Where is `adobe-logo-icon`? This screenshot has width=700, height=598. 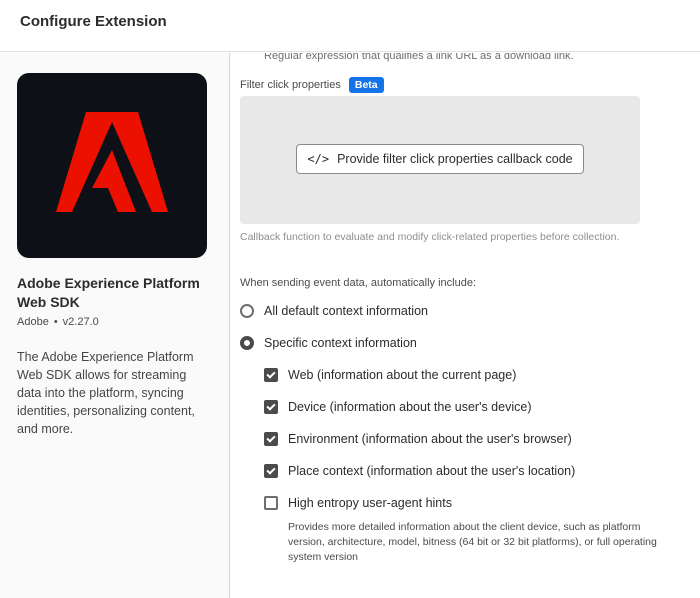 adobe-logo-icon is located at coordinates (112, 162).